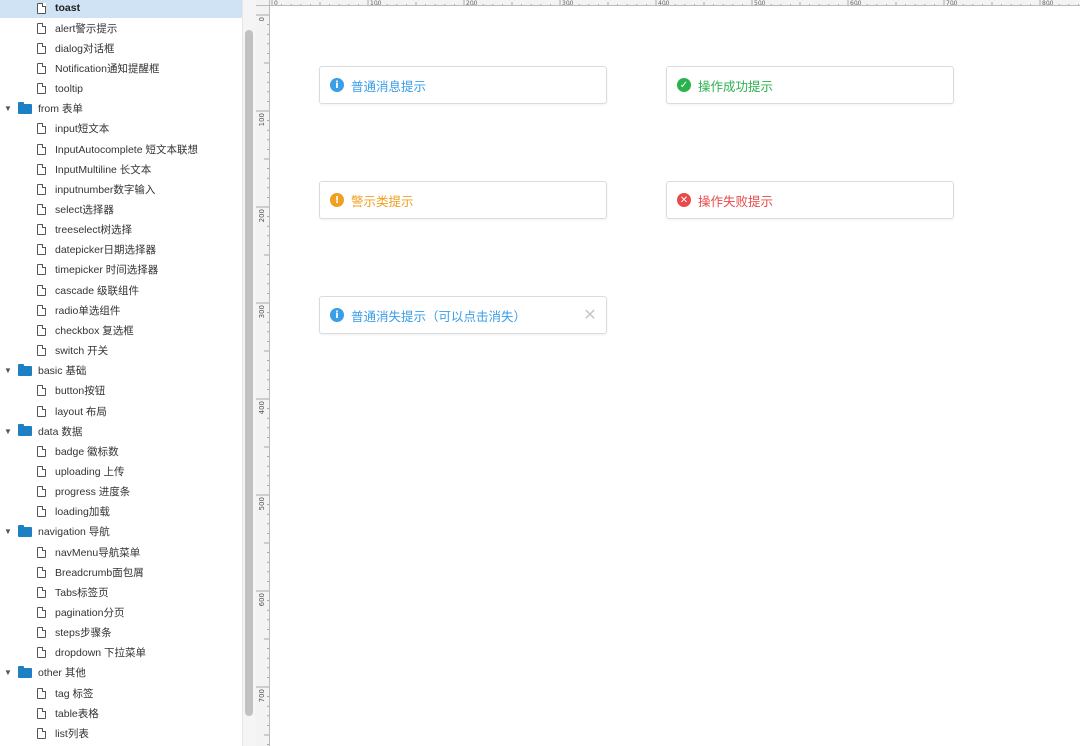 Image resolution: width=1080 pixels, height=746 pixels. Describe the element at coordinates (74, 532) in the screenshot. I see `tree-item-label: navigation 导航` at that location.